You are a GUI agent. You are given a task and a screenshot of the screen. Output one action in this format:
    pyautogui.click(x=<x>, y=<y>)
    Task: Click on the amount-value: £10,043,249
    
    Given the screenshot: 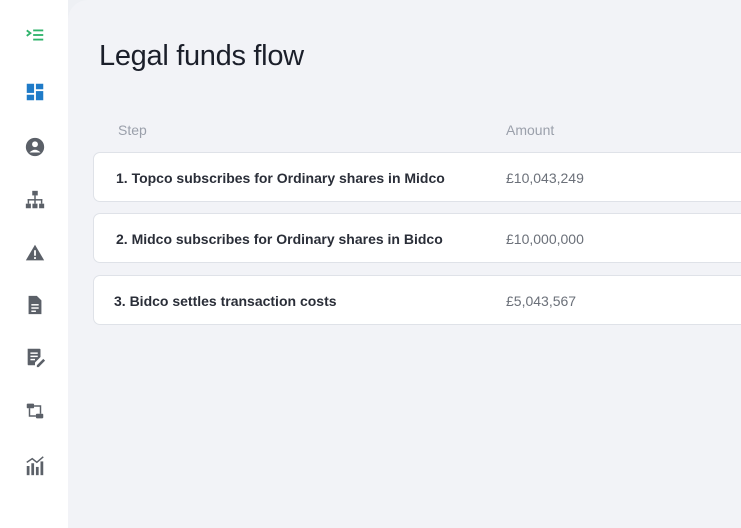 What is the action you would take?
    pyautogui.click(x=545, y=178)
    